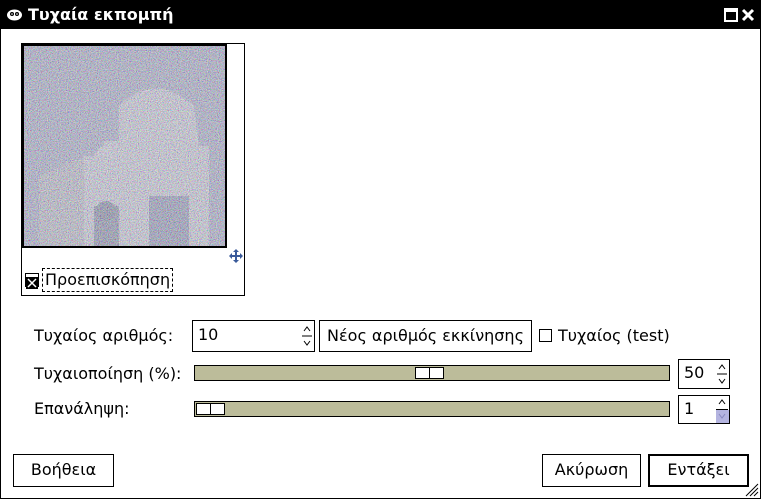  Describe the element at coordinates (694, 372) in the screenshot. I see `randomization-value: 50` at that location.